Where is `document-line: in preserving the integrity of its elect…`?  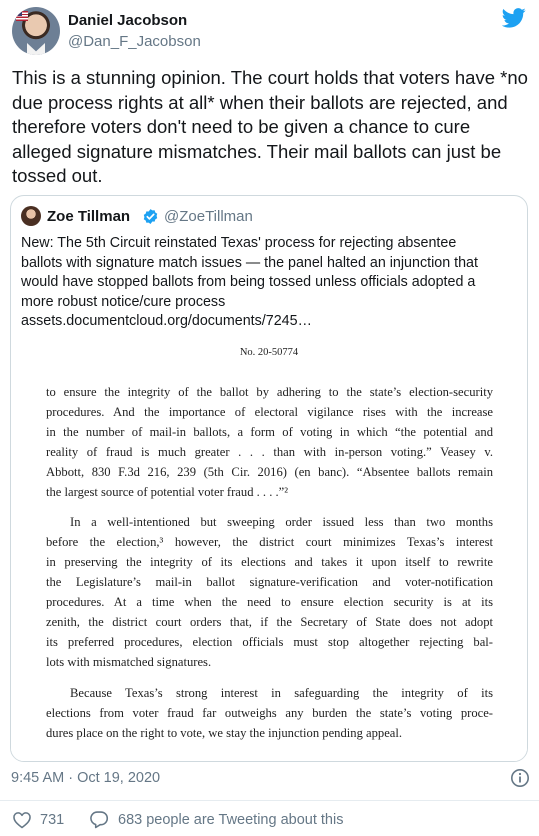
document-line: in preserving the integrity of its elect… is located at coordinates (269, 562).